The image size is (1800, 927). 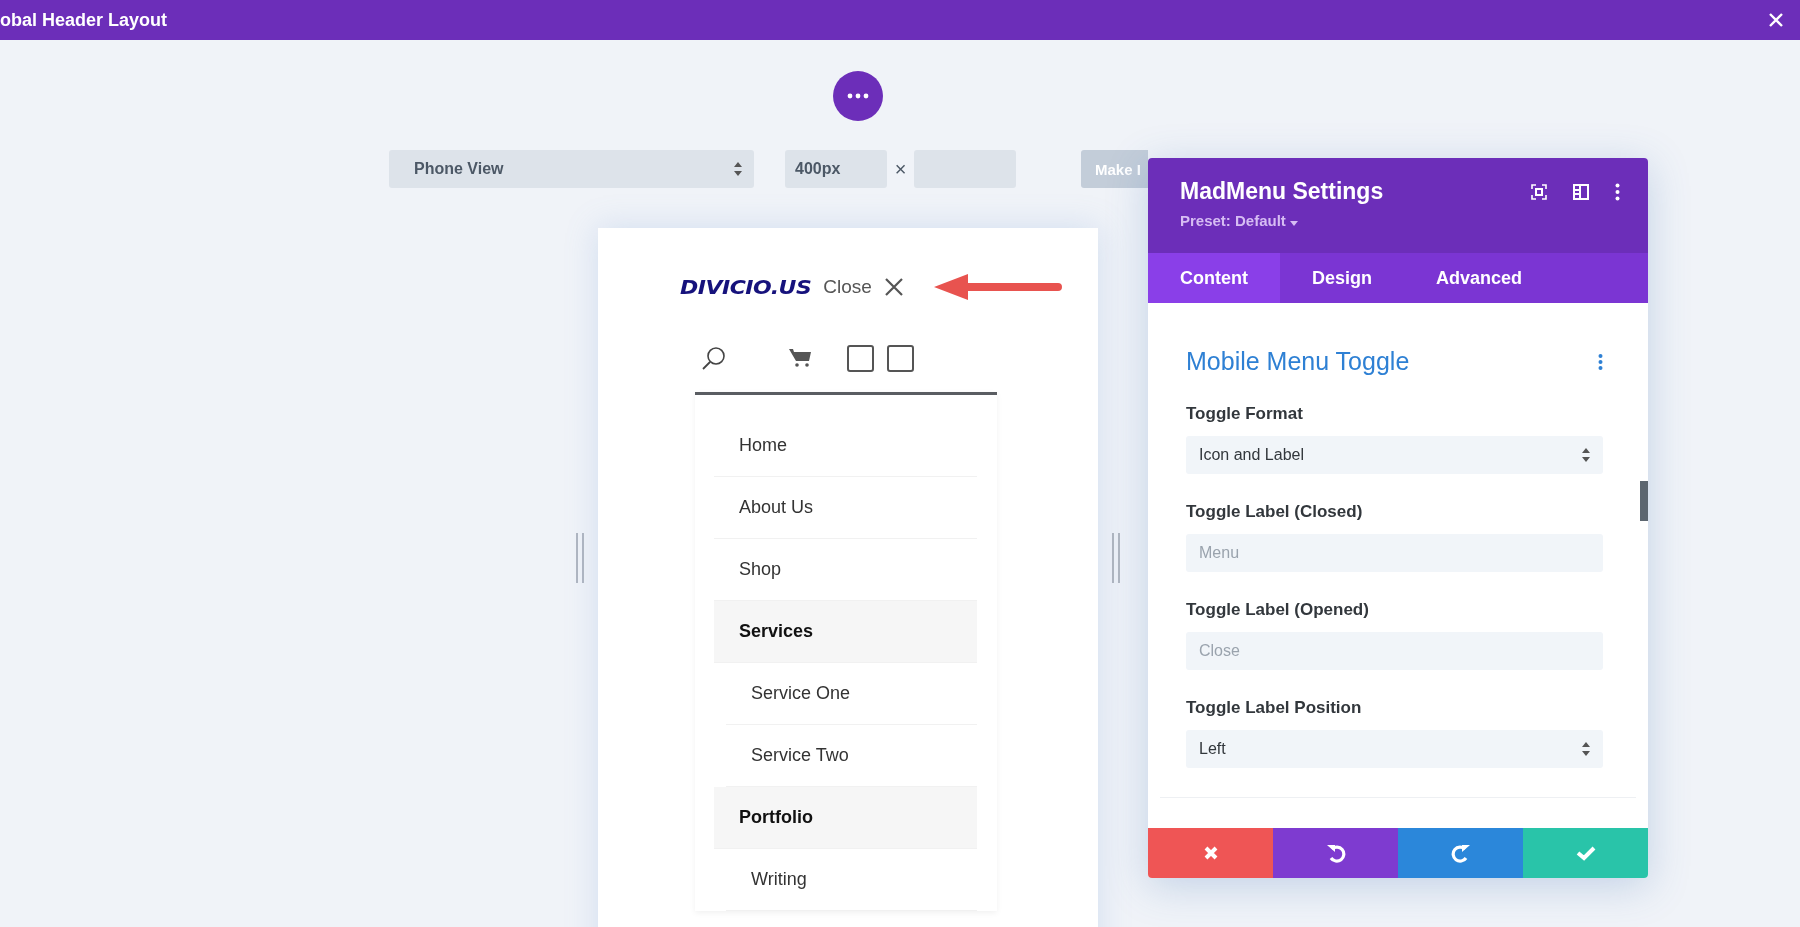 I want to click on view-select: Phone View, so click(x=571, y=169).